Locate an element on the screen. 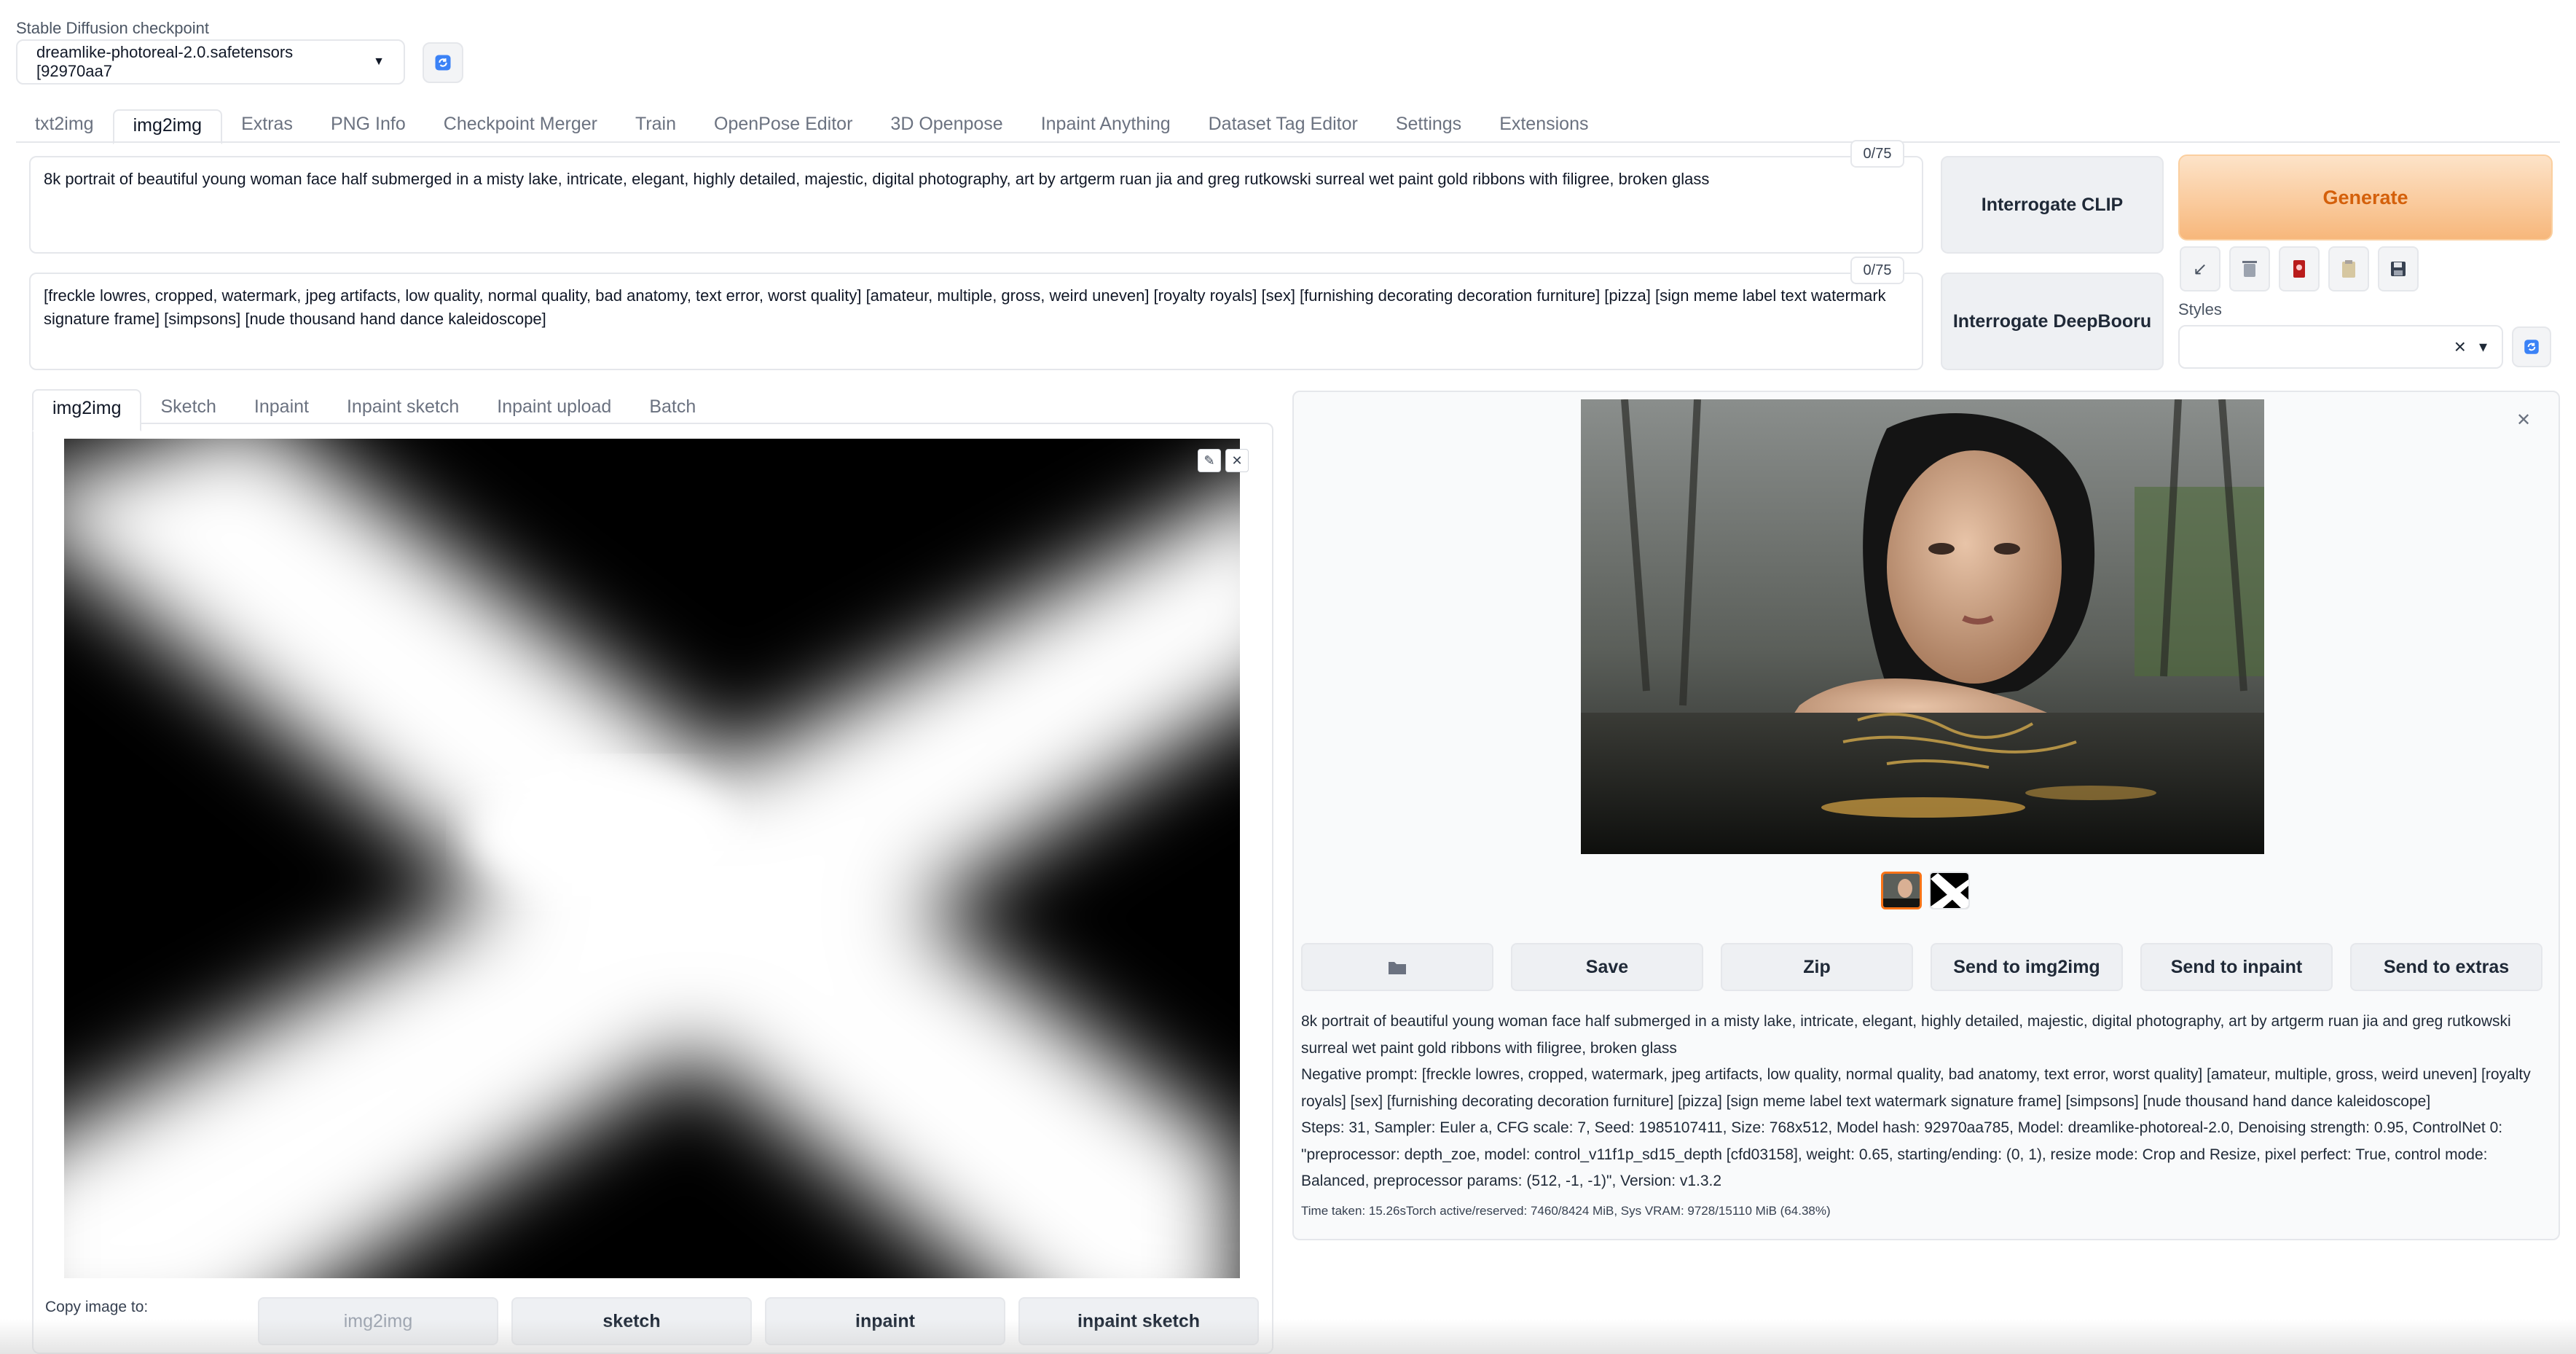 The width and height of the screenshot is (2576, 1354). bottom-fade is located at coordinates (1288, 1336).